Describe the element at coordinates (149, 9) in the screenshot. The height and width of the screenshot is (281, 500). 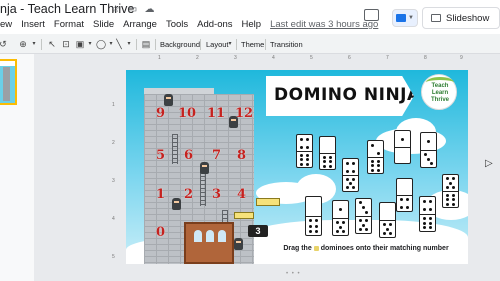
I see `cloud-icon: ☁` at that location.